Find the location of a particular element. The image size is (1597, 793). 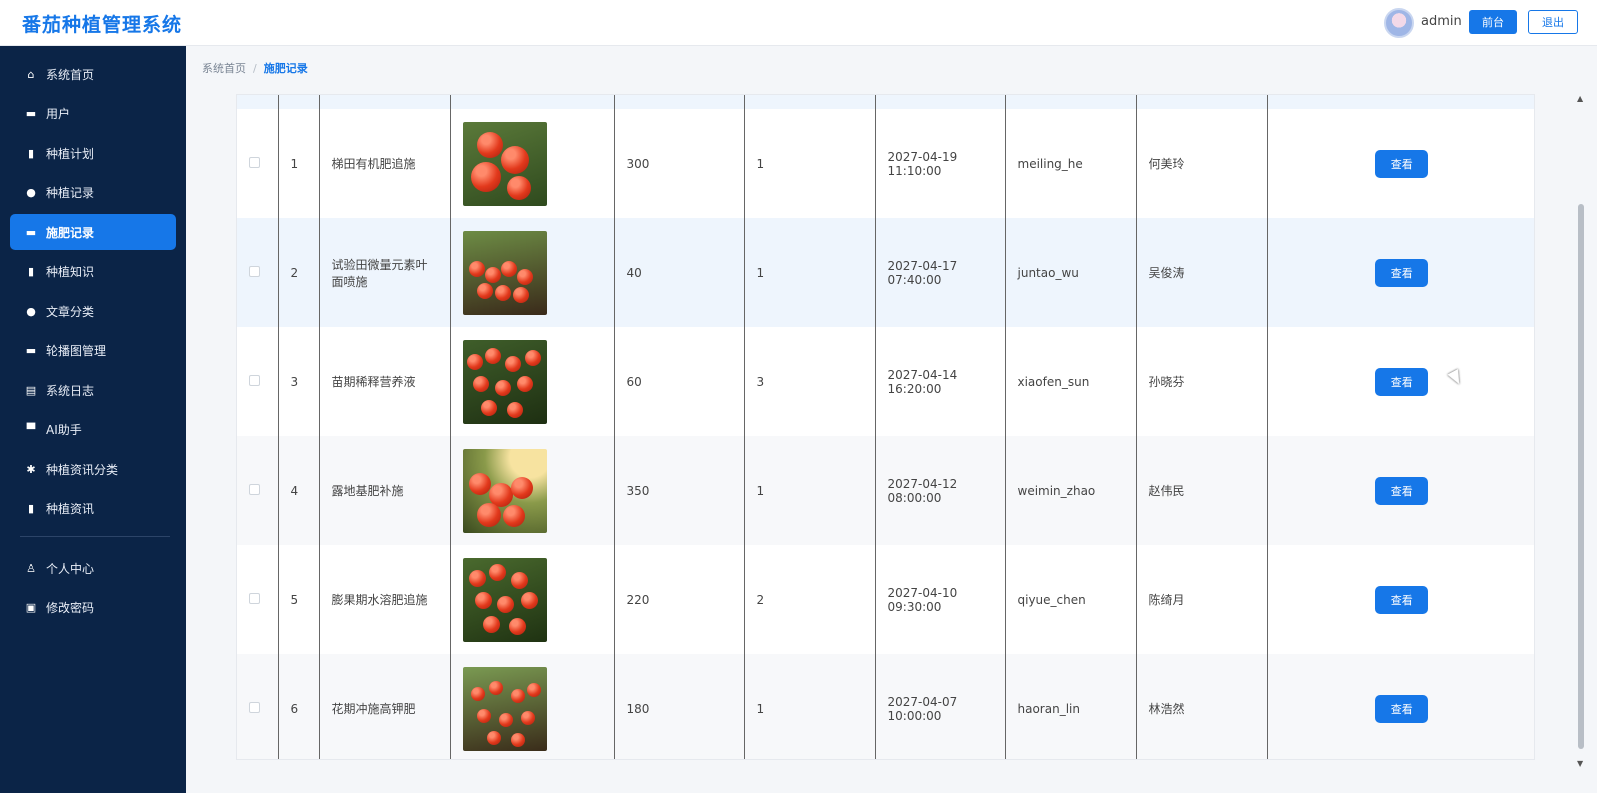

row-datetime: 2027-04-07 10:00:00 is located at coordinates (940, 706).